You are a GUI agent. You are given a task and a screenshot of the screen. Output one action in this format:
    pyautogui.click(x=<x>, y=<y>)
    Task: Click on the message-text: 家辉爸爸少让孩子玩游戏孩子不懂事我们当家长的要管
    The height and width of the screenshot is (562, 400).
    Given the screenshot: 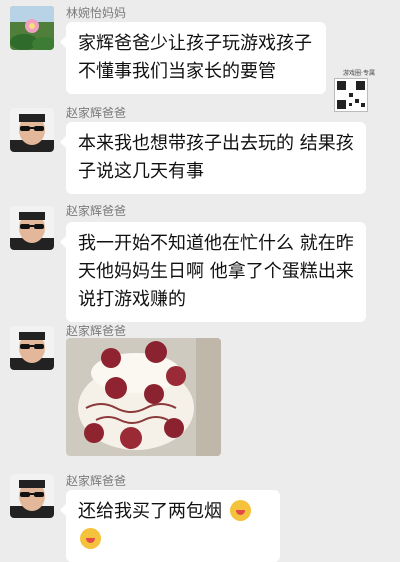 What is the action you would take?
    pyautogui.click(x=195, y=57)
    